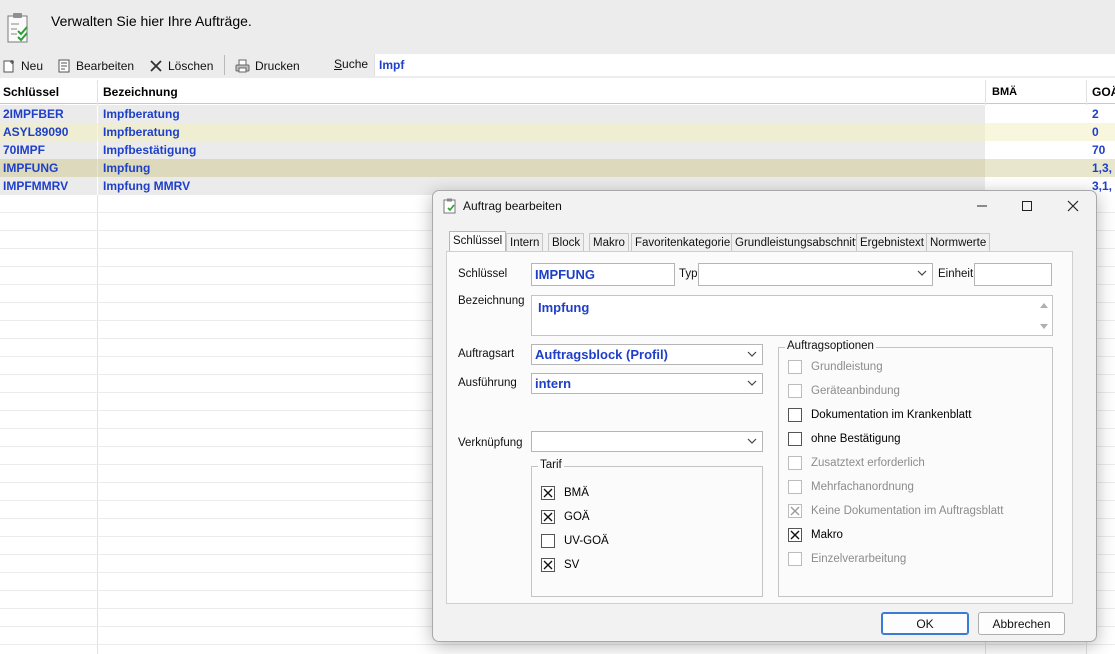  Describe the element at coordinates (512, 206) in the screenshot. I see `dialog-title: Auftrag bearbeiten` at that location.